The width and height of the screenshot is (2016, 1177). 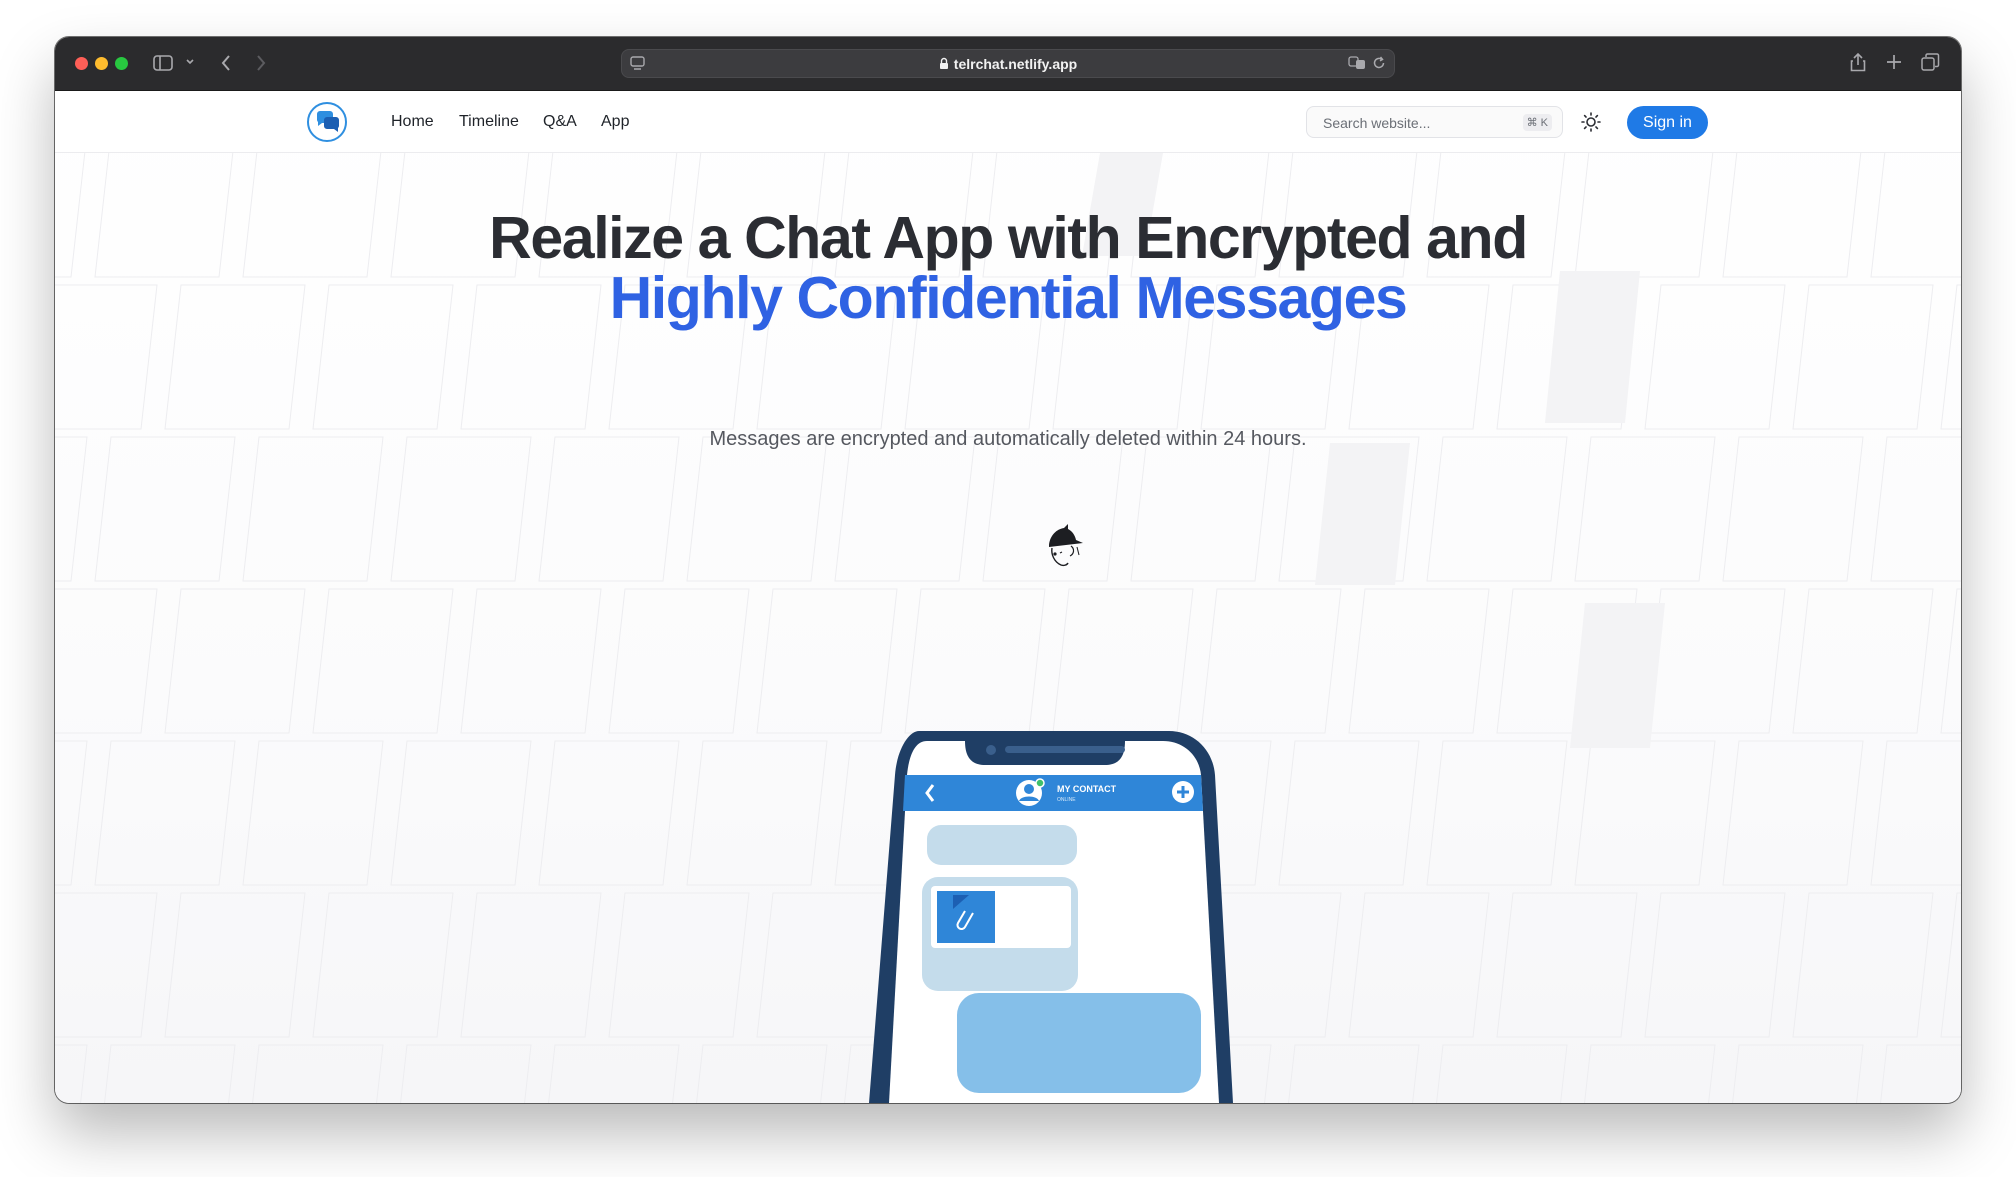 What do you see at coordinates (1066, 800) in the screenshot?
I see `contact-status: ONLINE` at bounding box center [1066, 800].